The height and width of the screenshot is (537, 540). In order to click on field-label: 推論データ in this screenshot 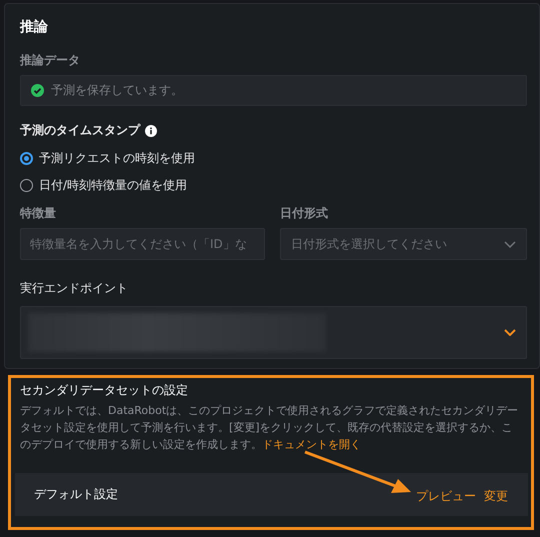, I will do `click(50, 60)`.